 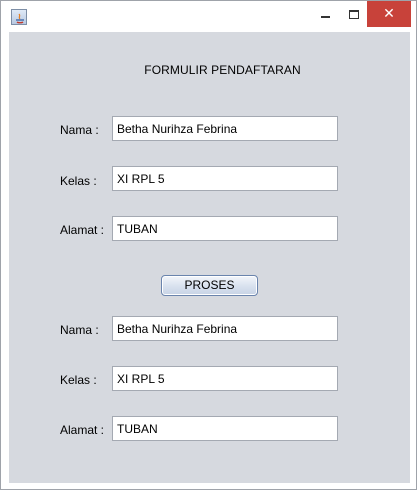 What do you see at coordinates (208, 16) in the screenshot?
I see `title-bar: ✕` at bounding box center [208, 16].